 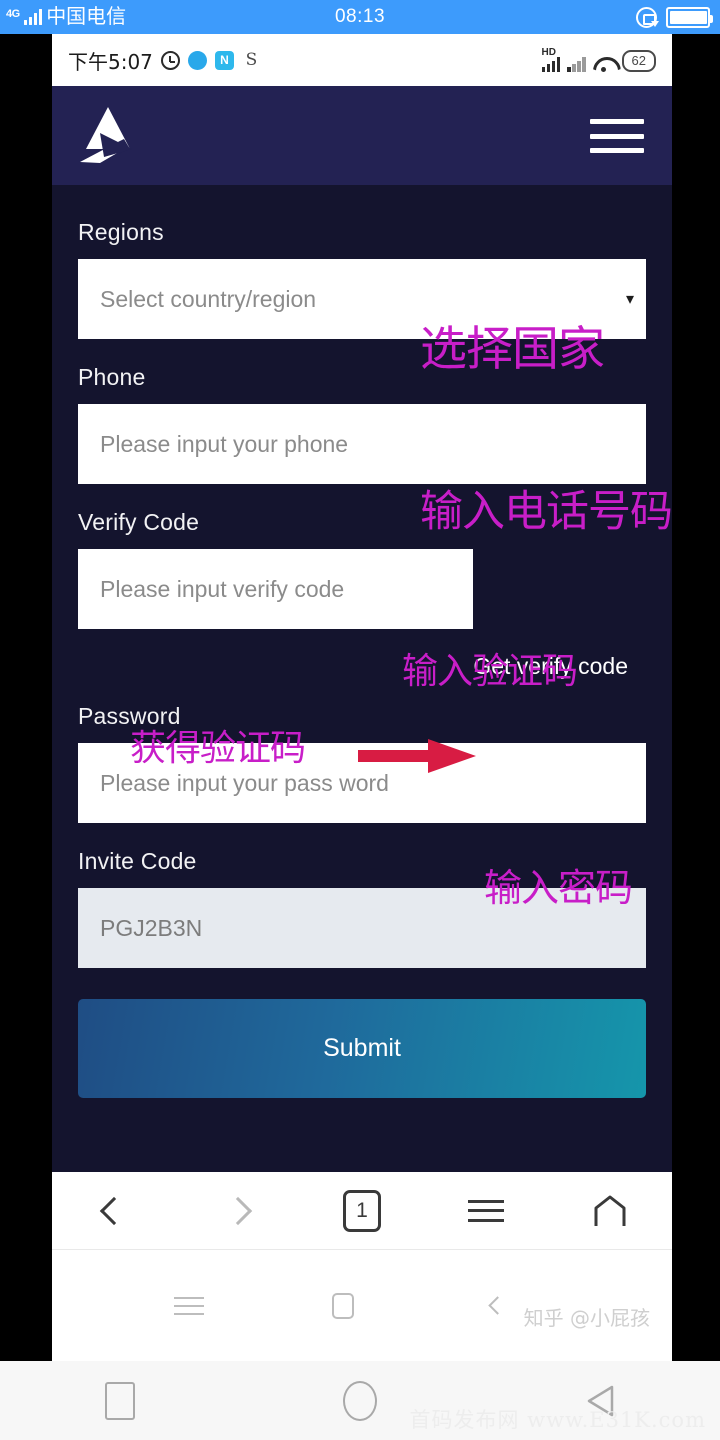 I want to click on password-label: Password, so click(x=129, y=716).